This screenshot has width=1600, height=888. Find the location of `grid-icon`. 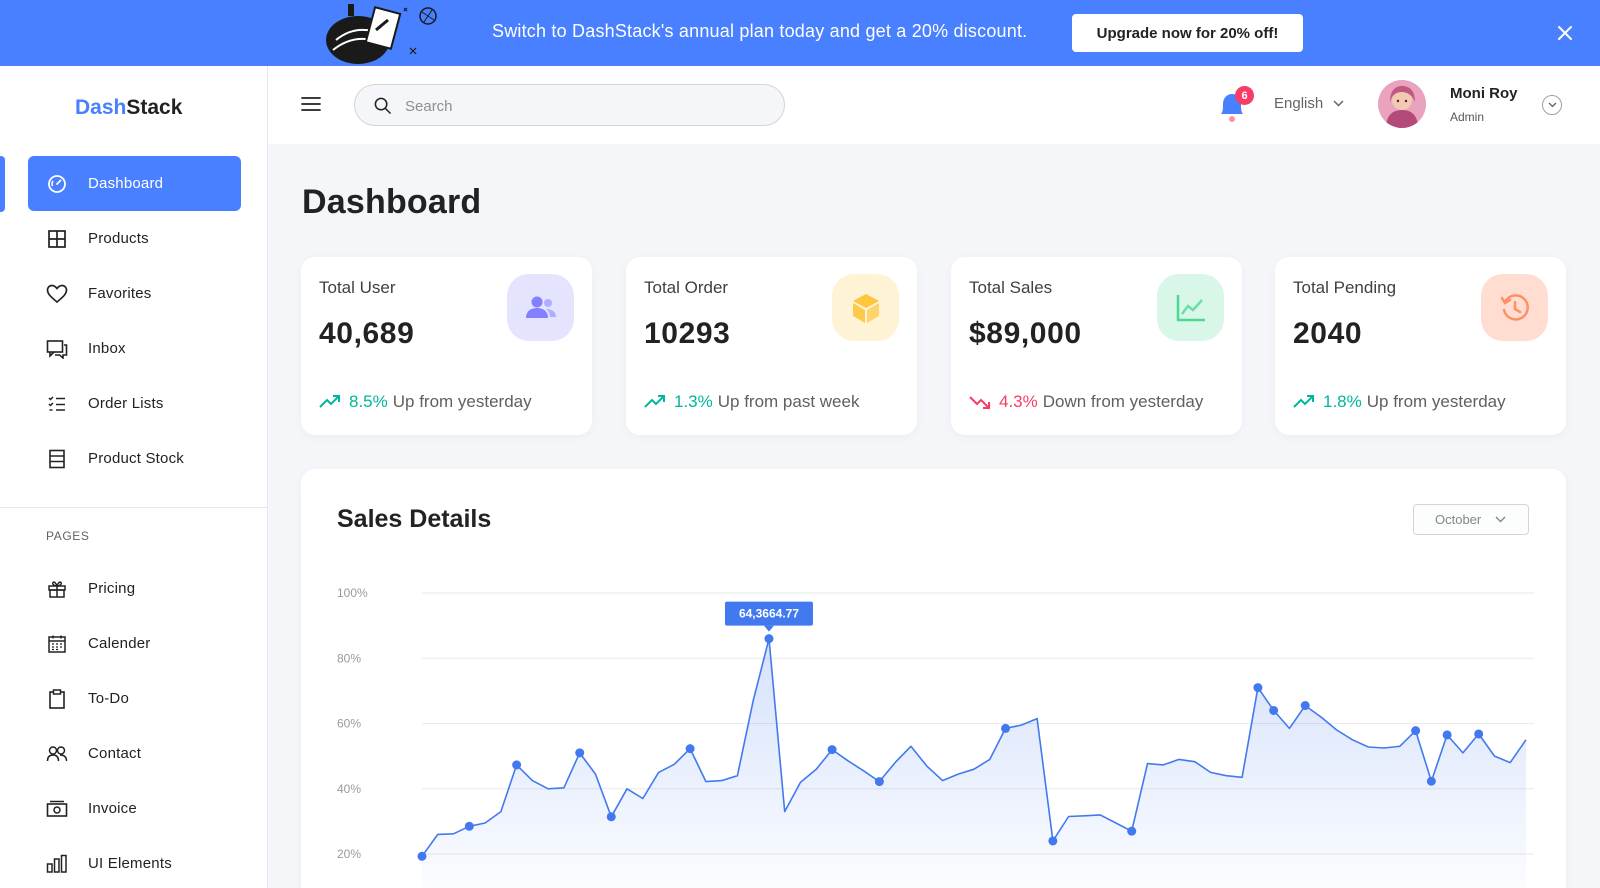

grid-icon is located at coordinates (57, 239).